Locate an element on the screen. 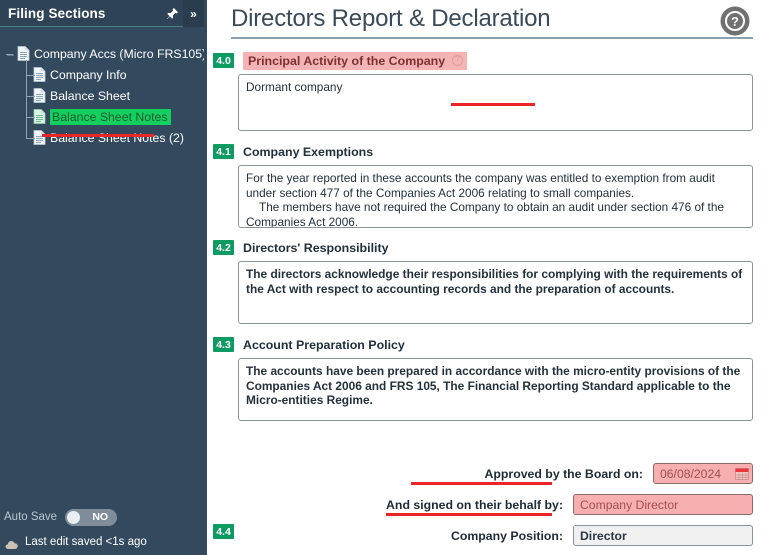  calendar-icon is located at coordinates (742, 473).